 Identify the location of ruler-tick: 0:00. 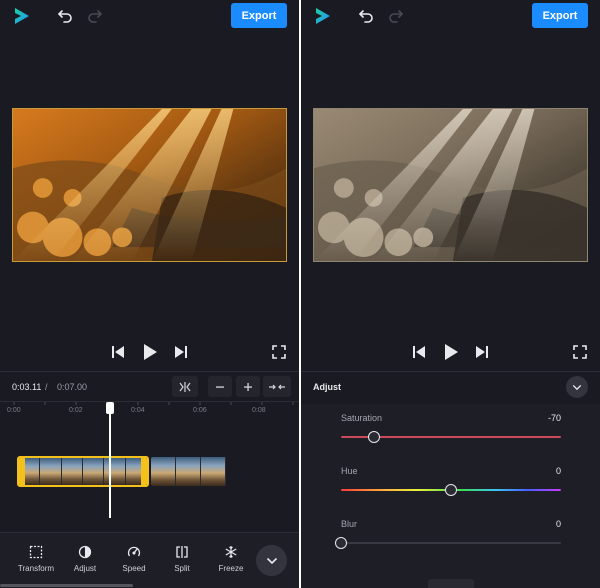
(14, 410).